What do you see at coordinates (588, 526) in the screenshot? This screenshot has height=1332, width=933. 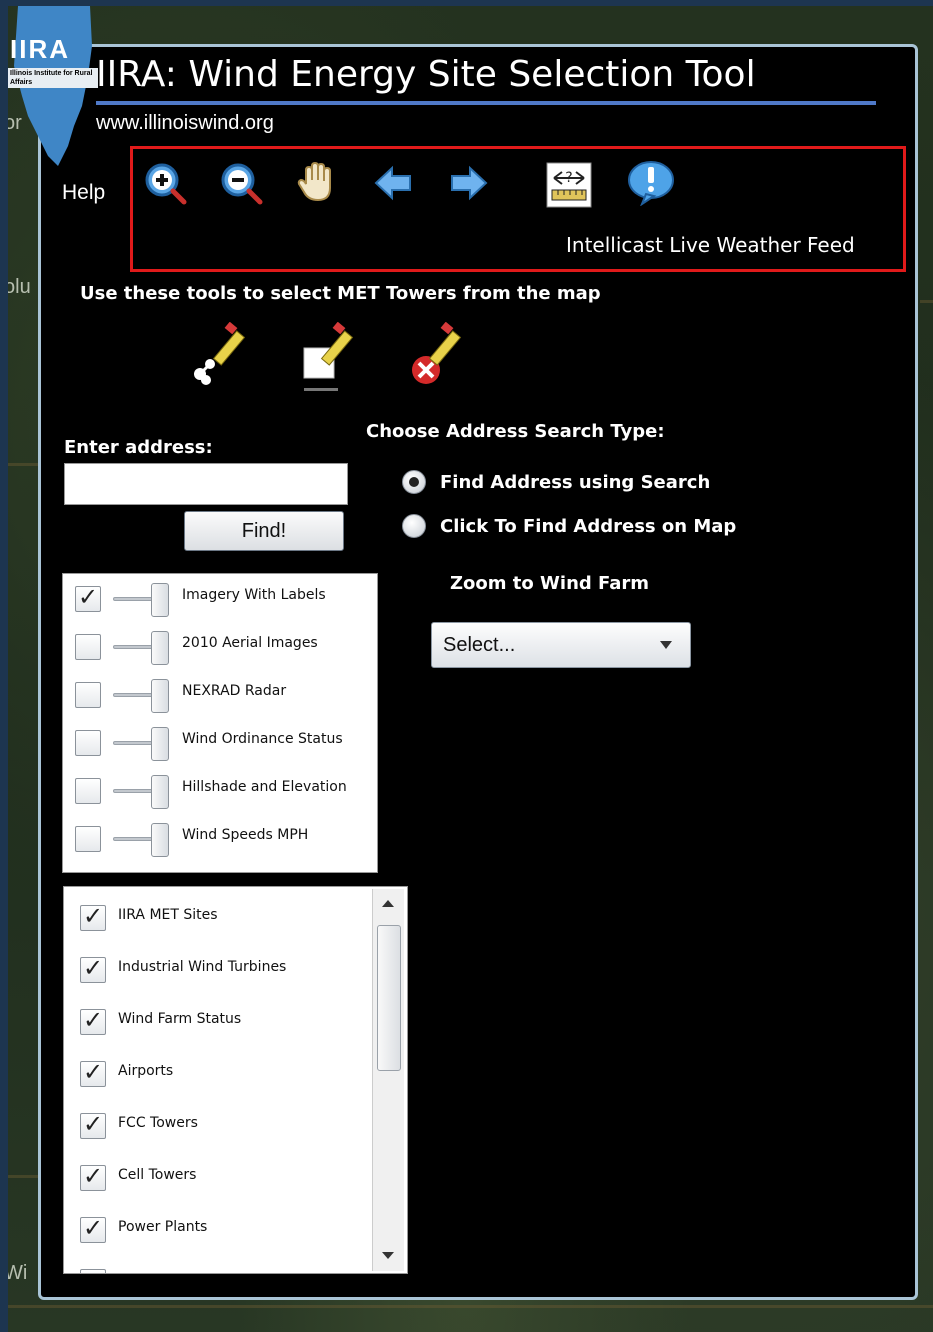 I see `radio-label: Click To Find Address on Map` at bounding box center [588, 526].